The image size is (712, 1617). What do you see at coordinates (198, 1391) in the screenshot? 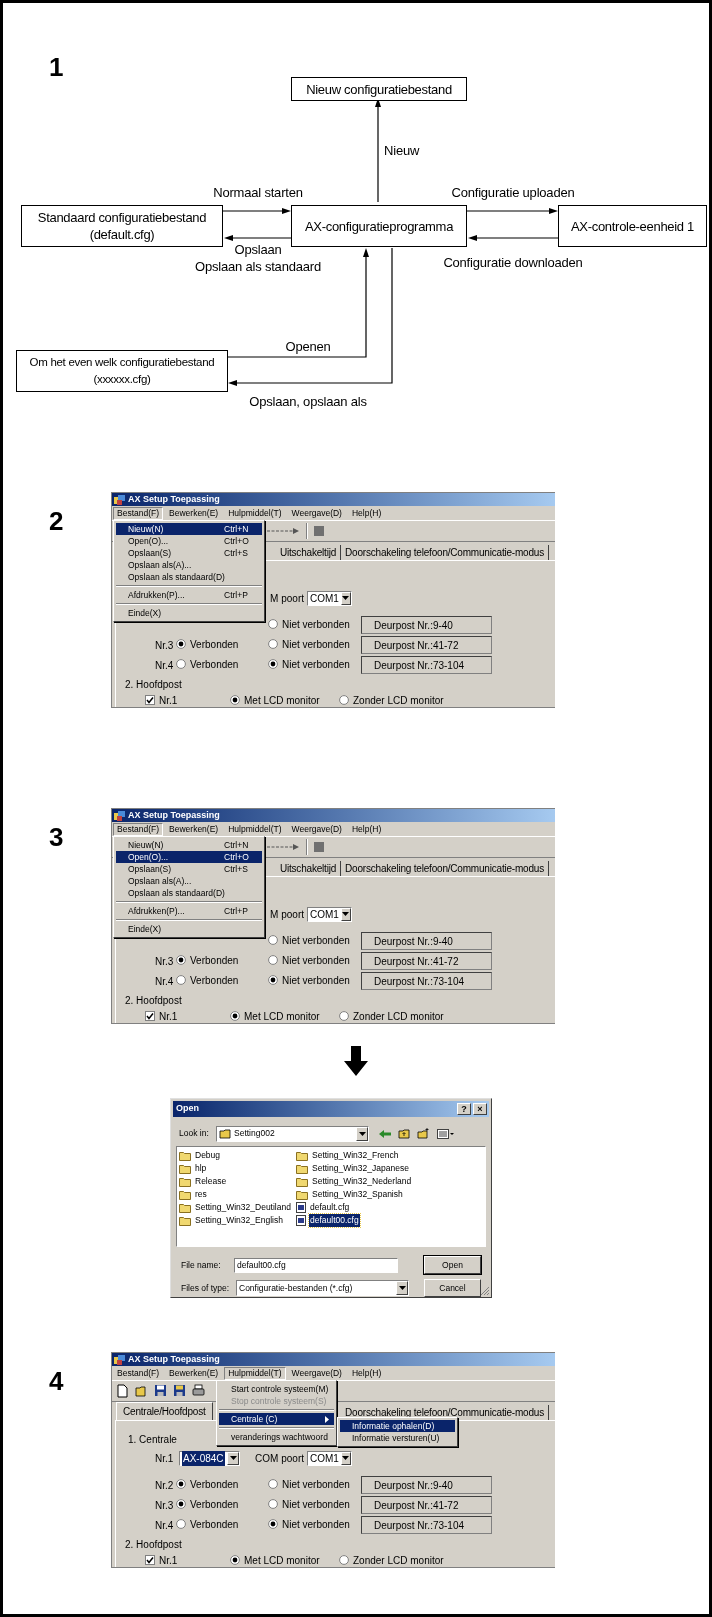
I see `printer-icon` at bounding box center [198, 1391].